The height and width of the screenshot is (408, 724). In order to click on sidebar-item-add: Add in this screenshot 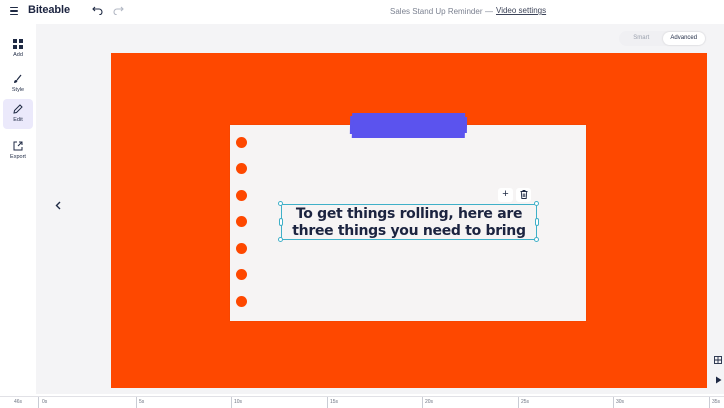, I will do `click(18, 49)`.